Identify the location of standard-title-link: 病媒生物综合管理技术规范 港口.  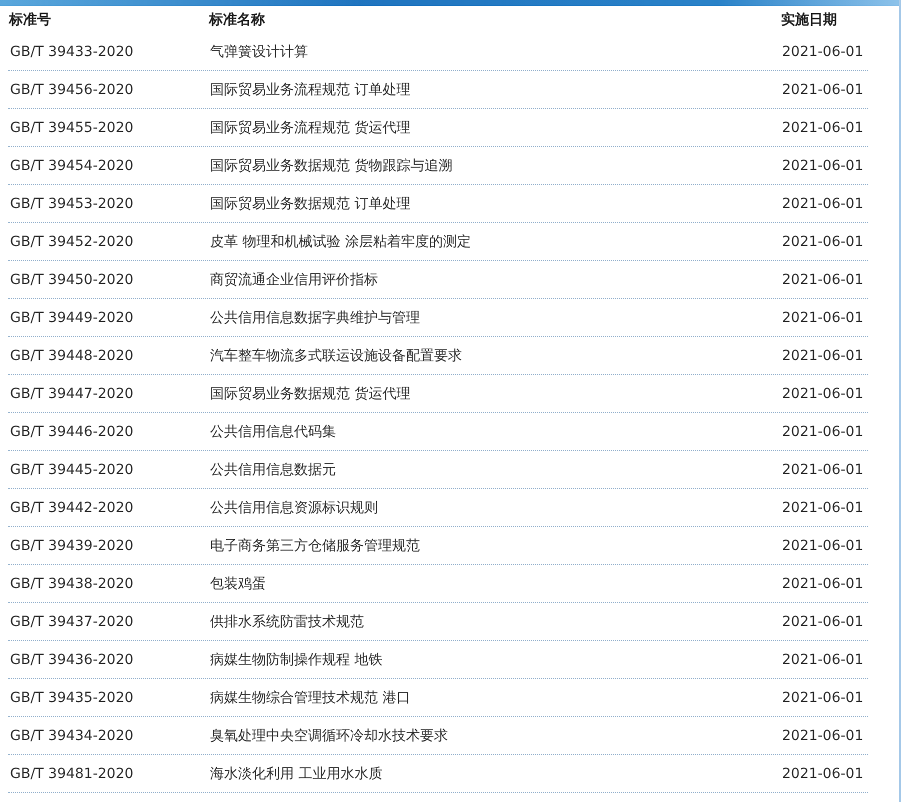
(496, 697).